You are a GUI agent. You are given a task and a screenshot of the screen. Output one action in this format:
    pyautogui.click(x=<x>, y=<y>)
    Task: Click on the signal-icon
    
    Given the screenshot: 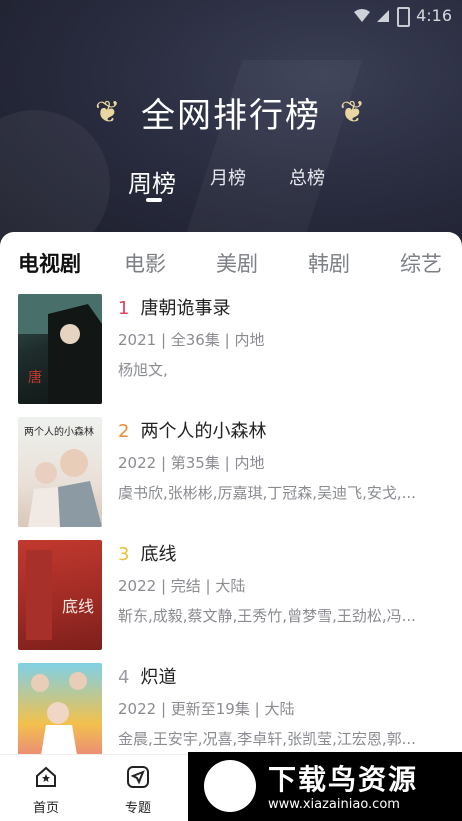 What is the action you would take?
    pyautogui.click(x=383, y=16)
    